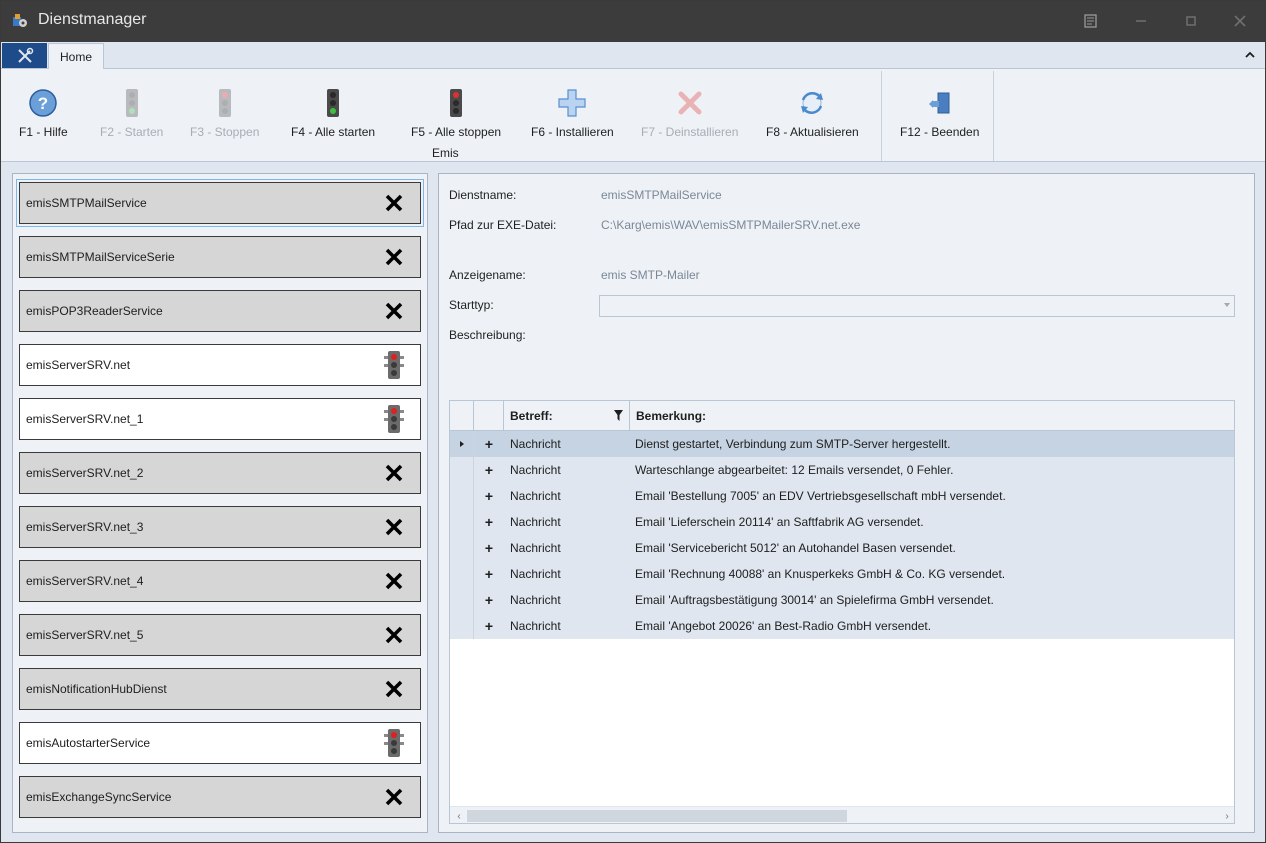 Image resolution: width=1266 pixels, height=843 pixels. What do you see at coordinates (96, 689) in the screenshot?
I see `service-name: emisNotificationHubDienst` at bounding box center [96, 689].